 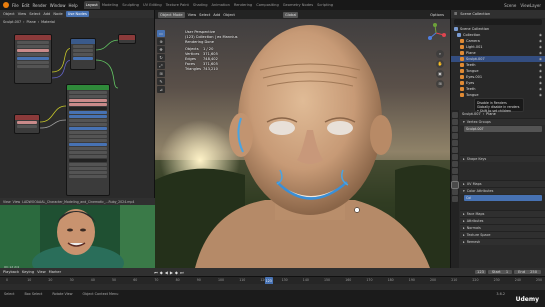 What do you see at coordinates (500, 272) in the screenshot?
I see `start-frame-field: Start 1` at bounding box center [500, 272].